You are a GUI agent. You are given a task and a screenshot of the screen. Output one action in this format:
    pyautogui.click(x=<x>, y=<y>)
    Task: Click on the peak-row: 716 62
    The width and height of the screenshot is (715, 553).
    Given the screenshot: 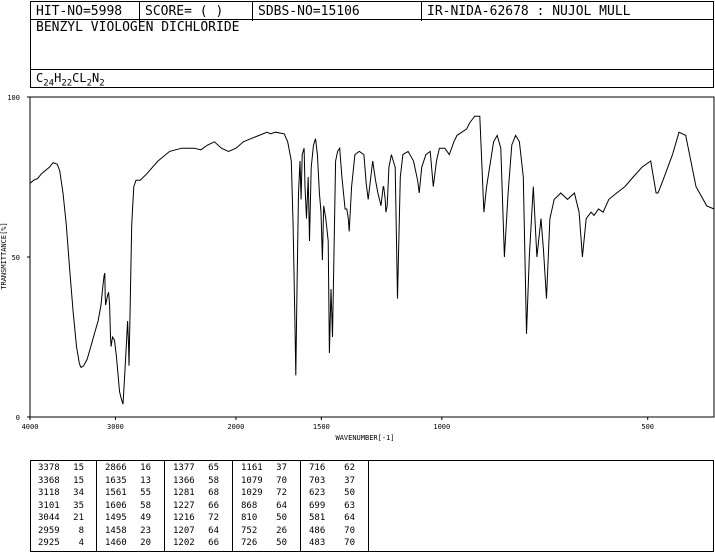 What is the action you would take?
    pyautogui.click(x=337, y=468)
    